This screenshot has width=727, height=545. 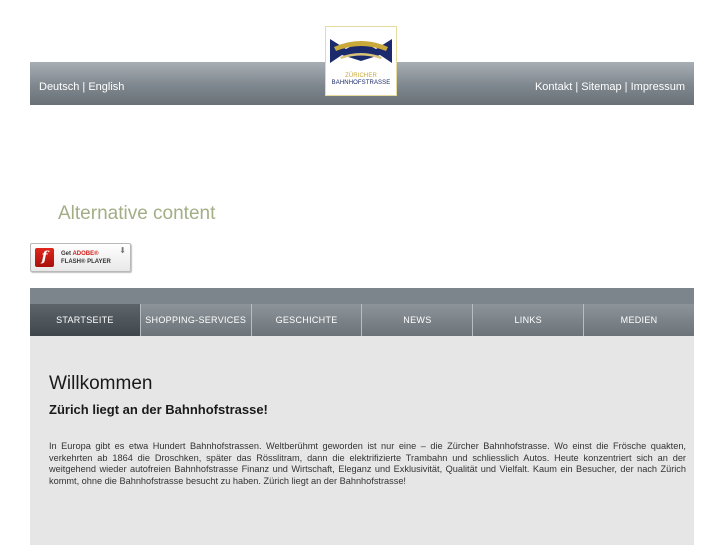 What do you see at coordinates (553, 87) in the screenshot?
I see `kontakt-link: Kontakt` at bounding box center [553, 87].